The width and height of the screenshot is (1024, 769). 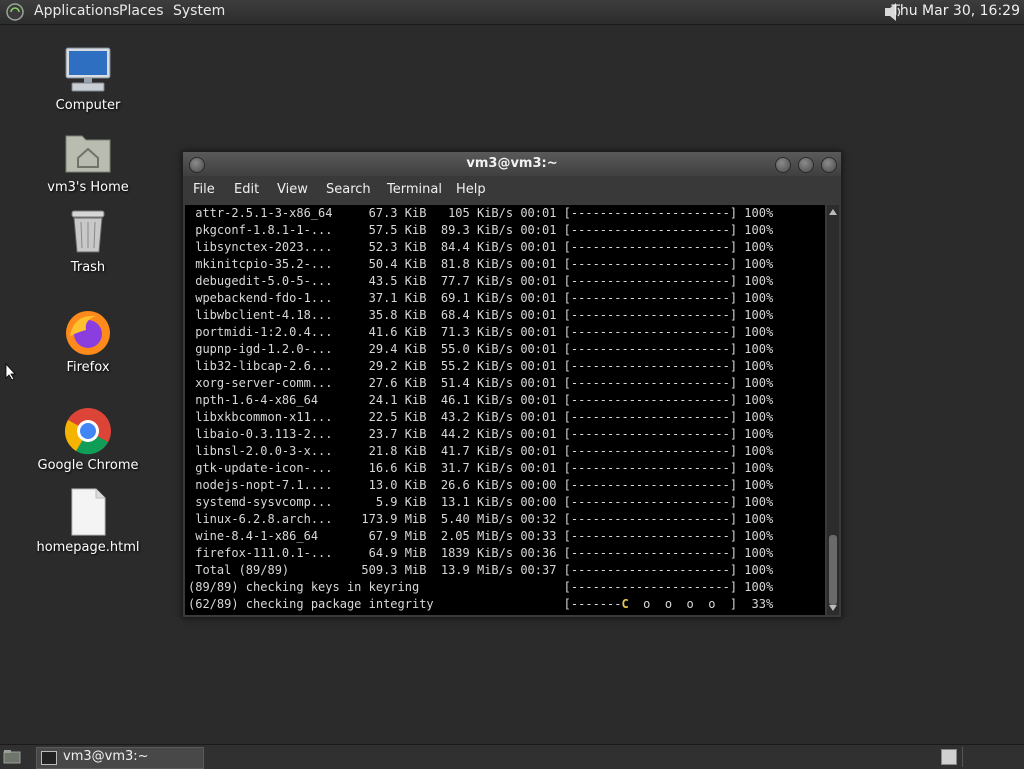 What do you see at coordinates (88, 187) in the screenshot?
I see `desktop-icon-label: vm3's Home` at bounding box center [88, 187].